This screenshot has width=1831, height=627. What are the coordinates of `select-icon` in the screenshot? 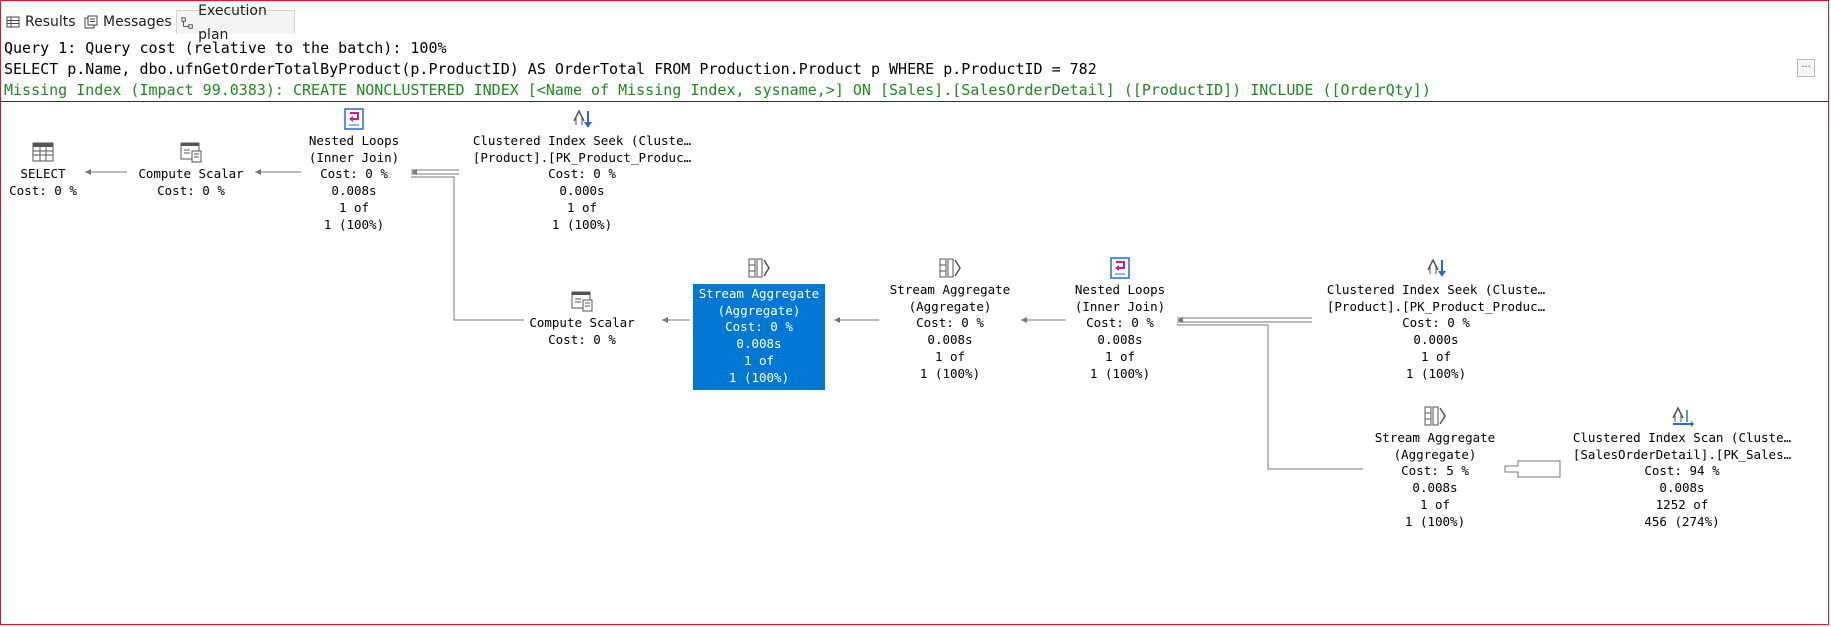 It's located at (43, 152).